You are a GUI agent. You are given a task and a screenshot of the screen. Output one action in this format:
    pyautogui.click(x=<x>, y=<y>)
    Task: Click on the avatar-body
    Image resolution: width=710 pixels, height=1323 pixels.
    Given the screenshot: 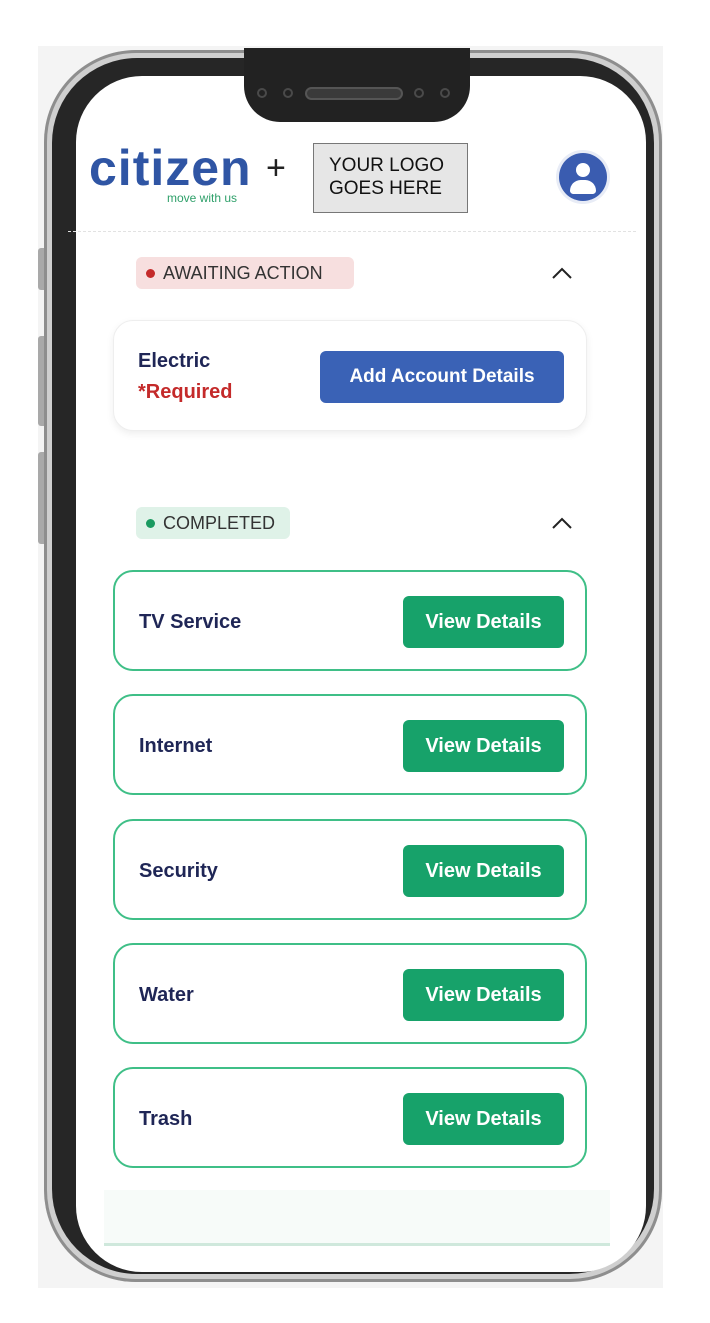 What is the action you would take?
    pyautogui.click(x=583, y=187)
    